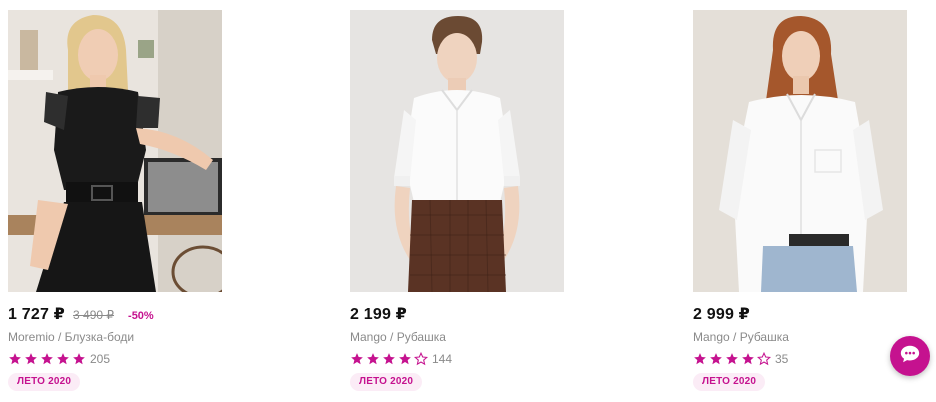  Describe the element at coordinates (457, 314) in the screenshot. I see `price-row: 2 199 ₽` at that location.